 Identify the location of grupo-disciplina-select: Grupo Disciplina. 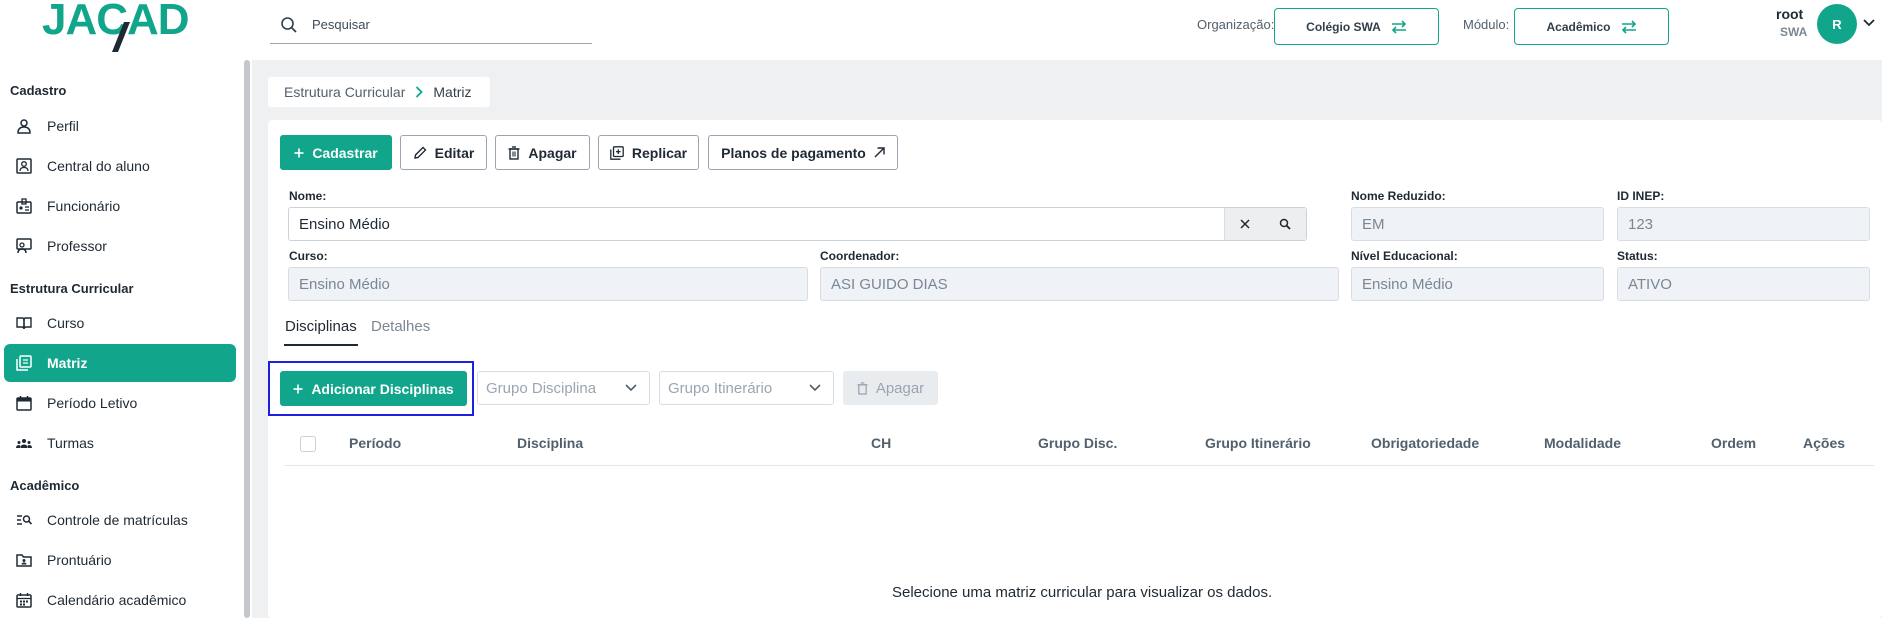
(563, 388).